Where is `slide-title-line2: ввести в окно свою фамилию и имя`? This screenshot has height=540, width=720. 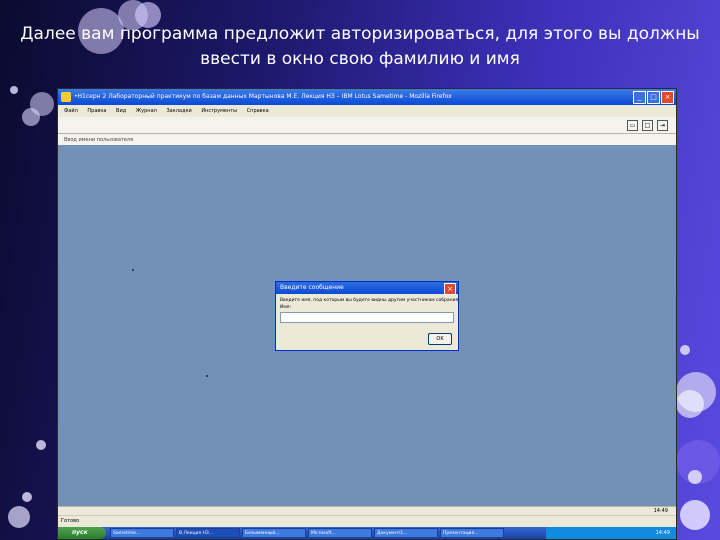
slide-title-line2: ввести в окно свою фамилию и имя is located at coordinates (360, 59).